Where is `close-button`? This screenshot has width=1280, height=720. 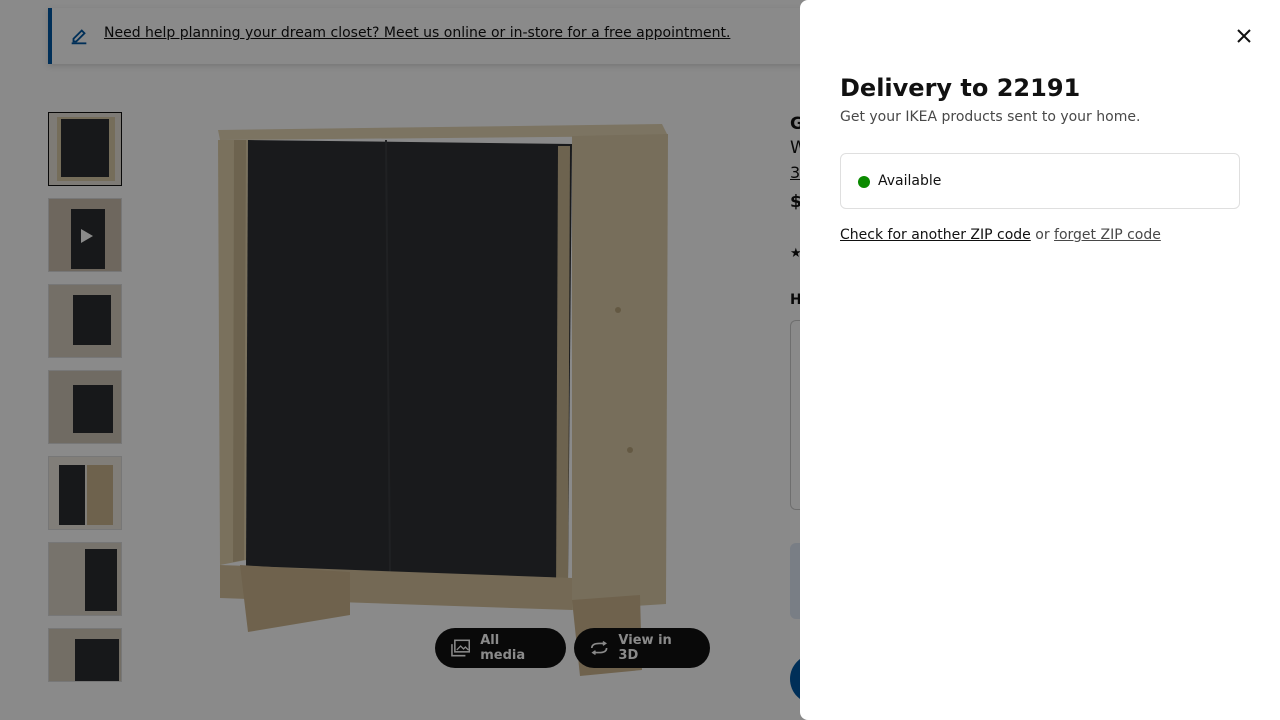
close-button is located at coordinates (1244, 36).